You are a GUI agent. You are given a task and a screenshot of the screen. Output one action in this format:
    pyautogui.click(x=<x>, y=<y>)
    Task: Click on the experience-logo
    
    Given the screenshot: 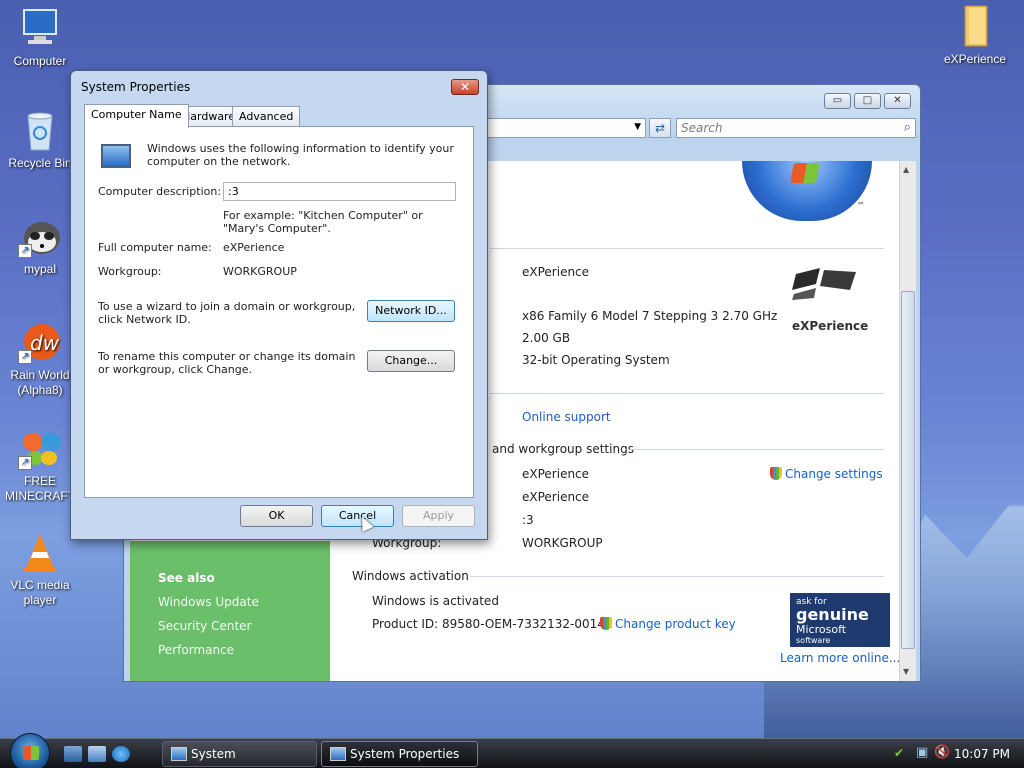 What is the action you would take?
    pyautogui.click(x=825, y=289)
    